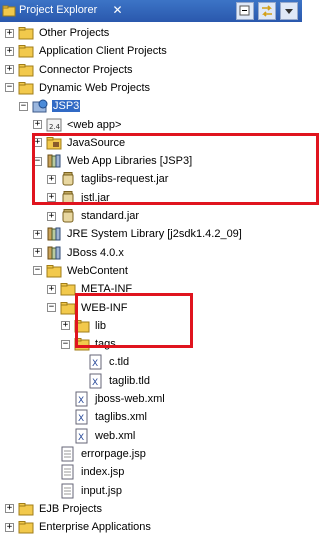  I want to click on web-app-icon: 2.4, so click(54, 125).